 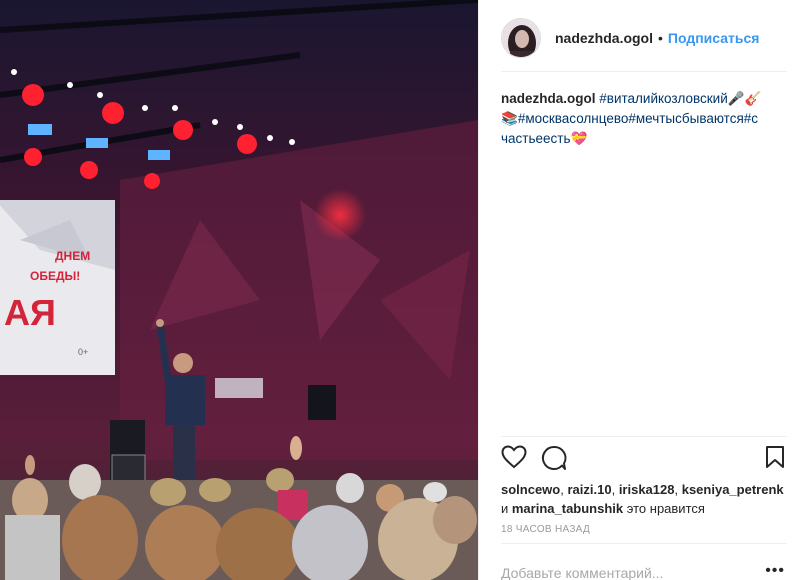 I want to click on caption-emoji: 📚, so click(x=509, y=118).